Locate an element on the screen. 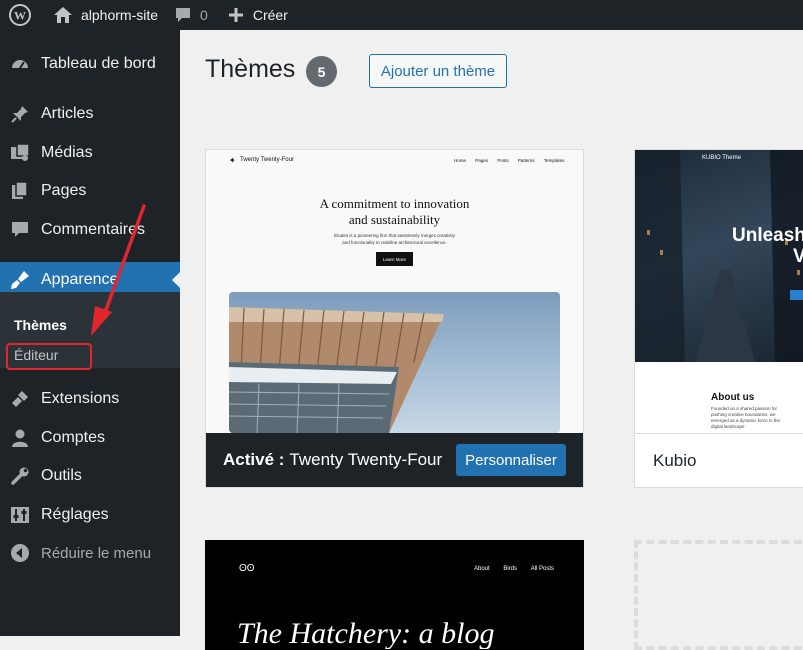 The width and height of the screenshot is (803, 650). new-label: Créer is located at coordinates (270, 15).